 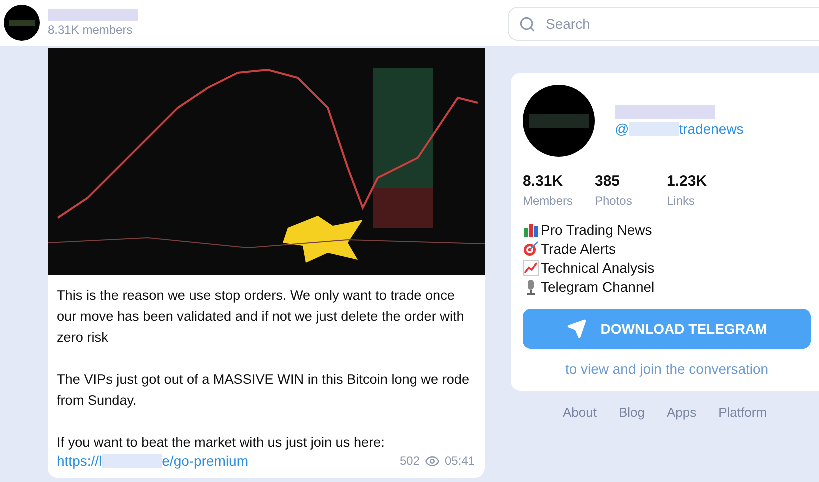 What do you see at coordinates (681, 201) in the screenshot?
I see `stat-label: Links` at bounding box center [681, 201].